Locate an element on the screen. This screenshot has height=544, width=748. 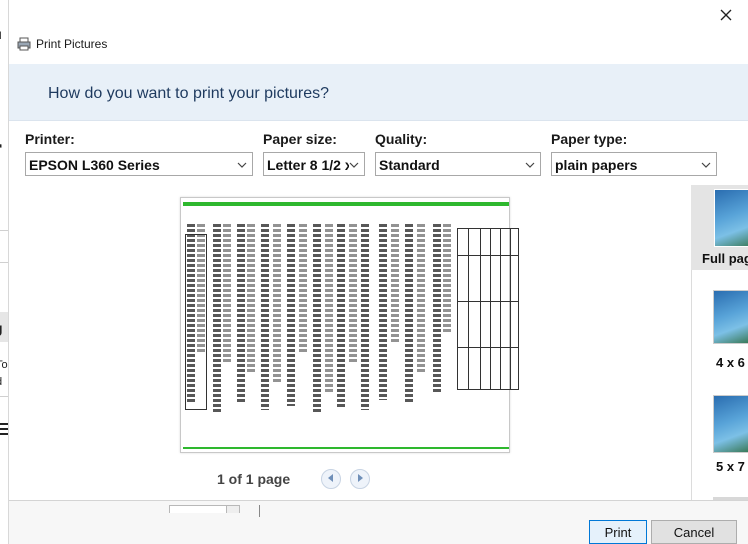
paper-size-select: Letter 8 1/2 x is located at coordinates (314, 164).